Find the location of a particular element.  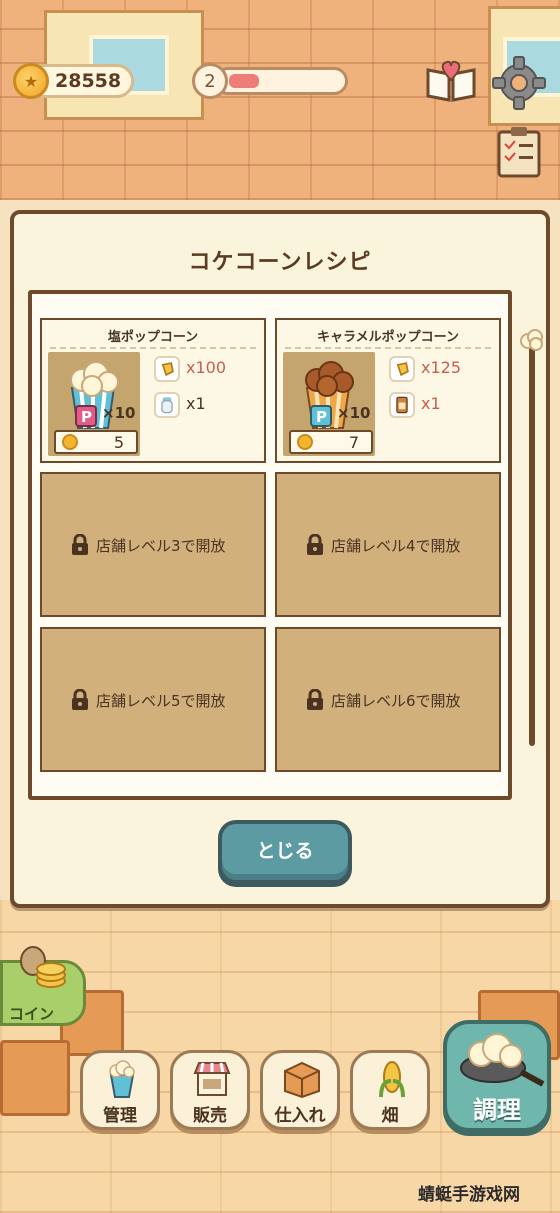

ingredient-qty: x100 is located at coordinates (206, 367).